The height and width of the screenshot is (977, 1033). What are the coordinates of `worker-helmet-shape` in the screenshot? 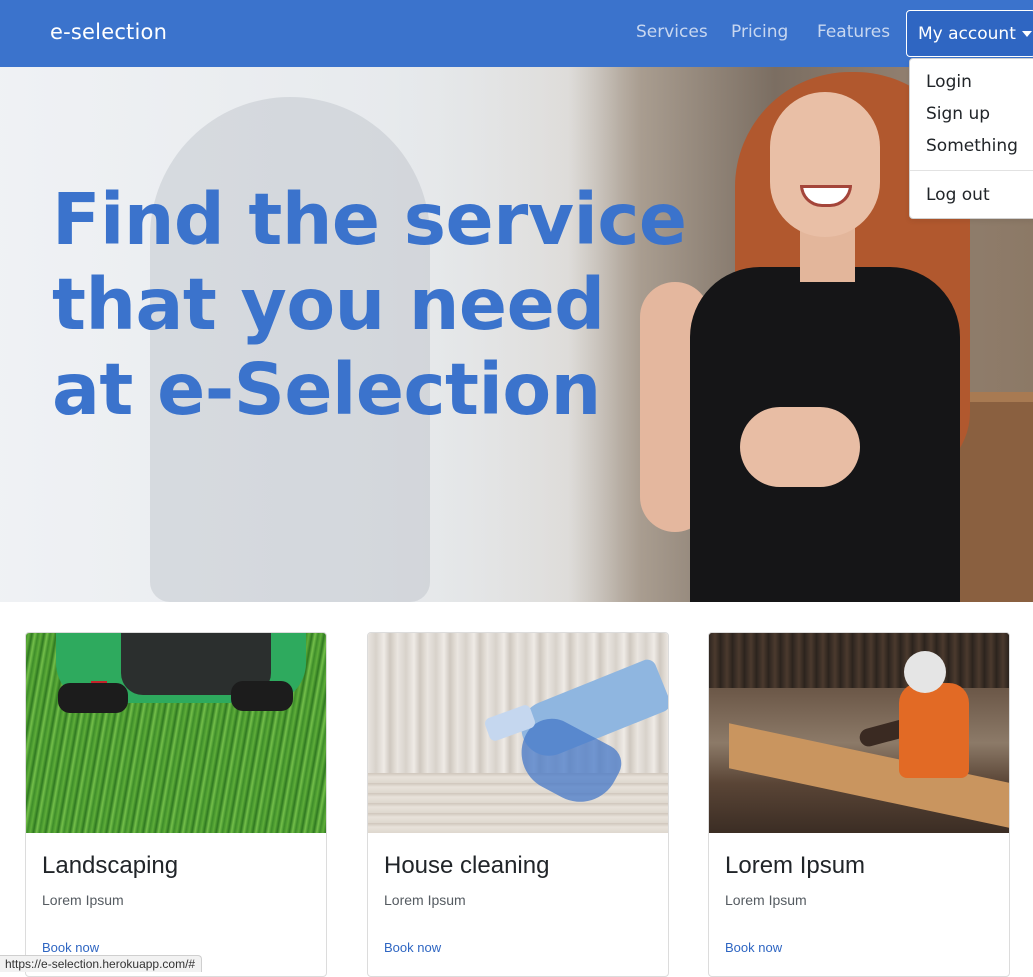 It's located at (925, 672).